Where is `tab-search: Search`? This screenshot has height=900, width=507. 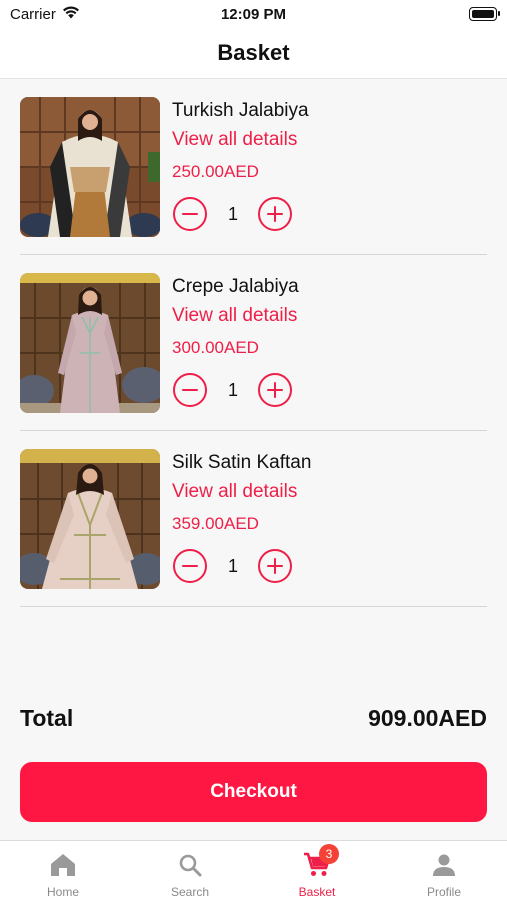 tab-search: Search is located at coordinates (190, 870).